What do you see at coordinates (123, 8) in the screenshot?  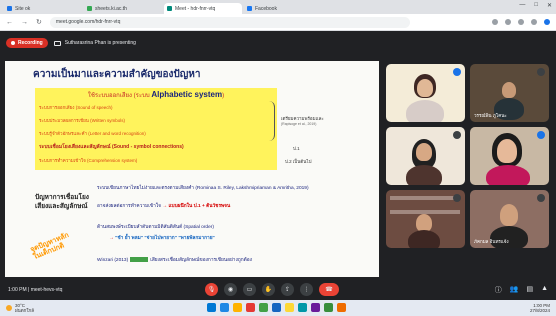 I see `browser-tab: sheets.ki.ac.th` at bounding box center [123, 8].